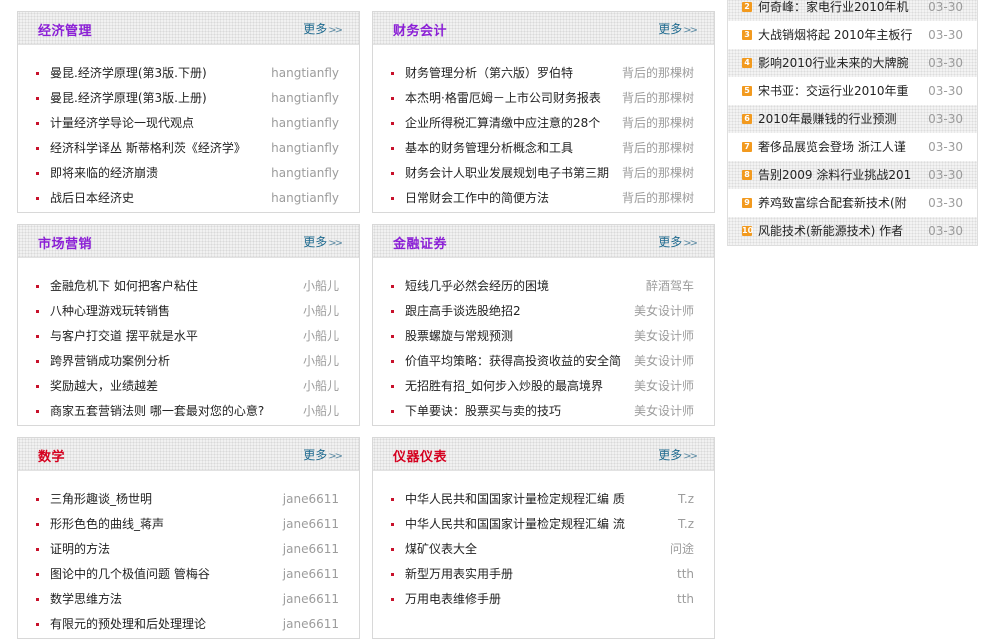 The width and height of the screenshot is (996, 644). Describe the element at coordinates (188, 173) in the screenshot. I see `list-item: 即将来临的经济崩溃 hangtianfly` at that location.